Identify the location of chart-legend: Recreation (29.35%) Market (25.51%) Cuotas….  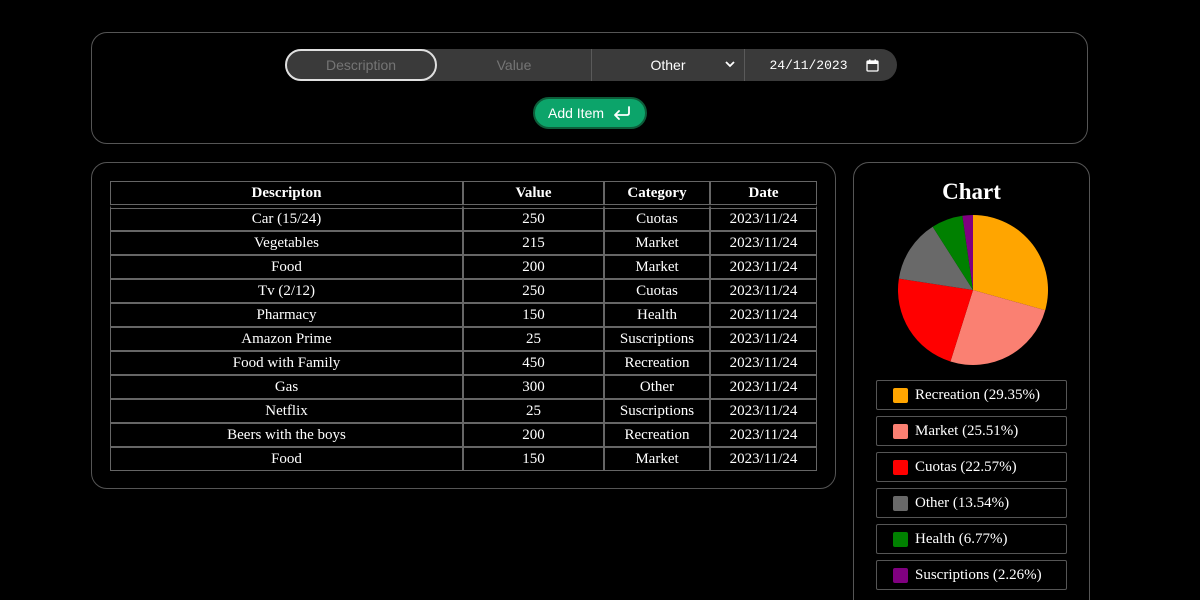
(971, 488).